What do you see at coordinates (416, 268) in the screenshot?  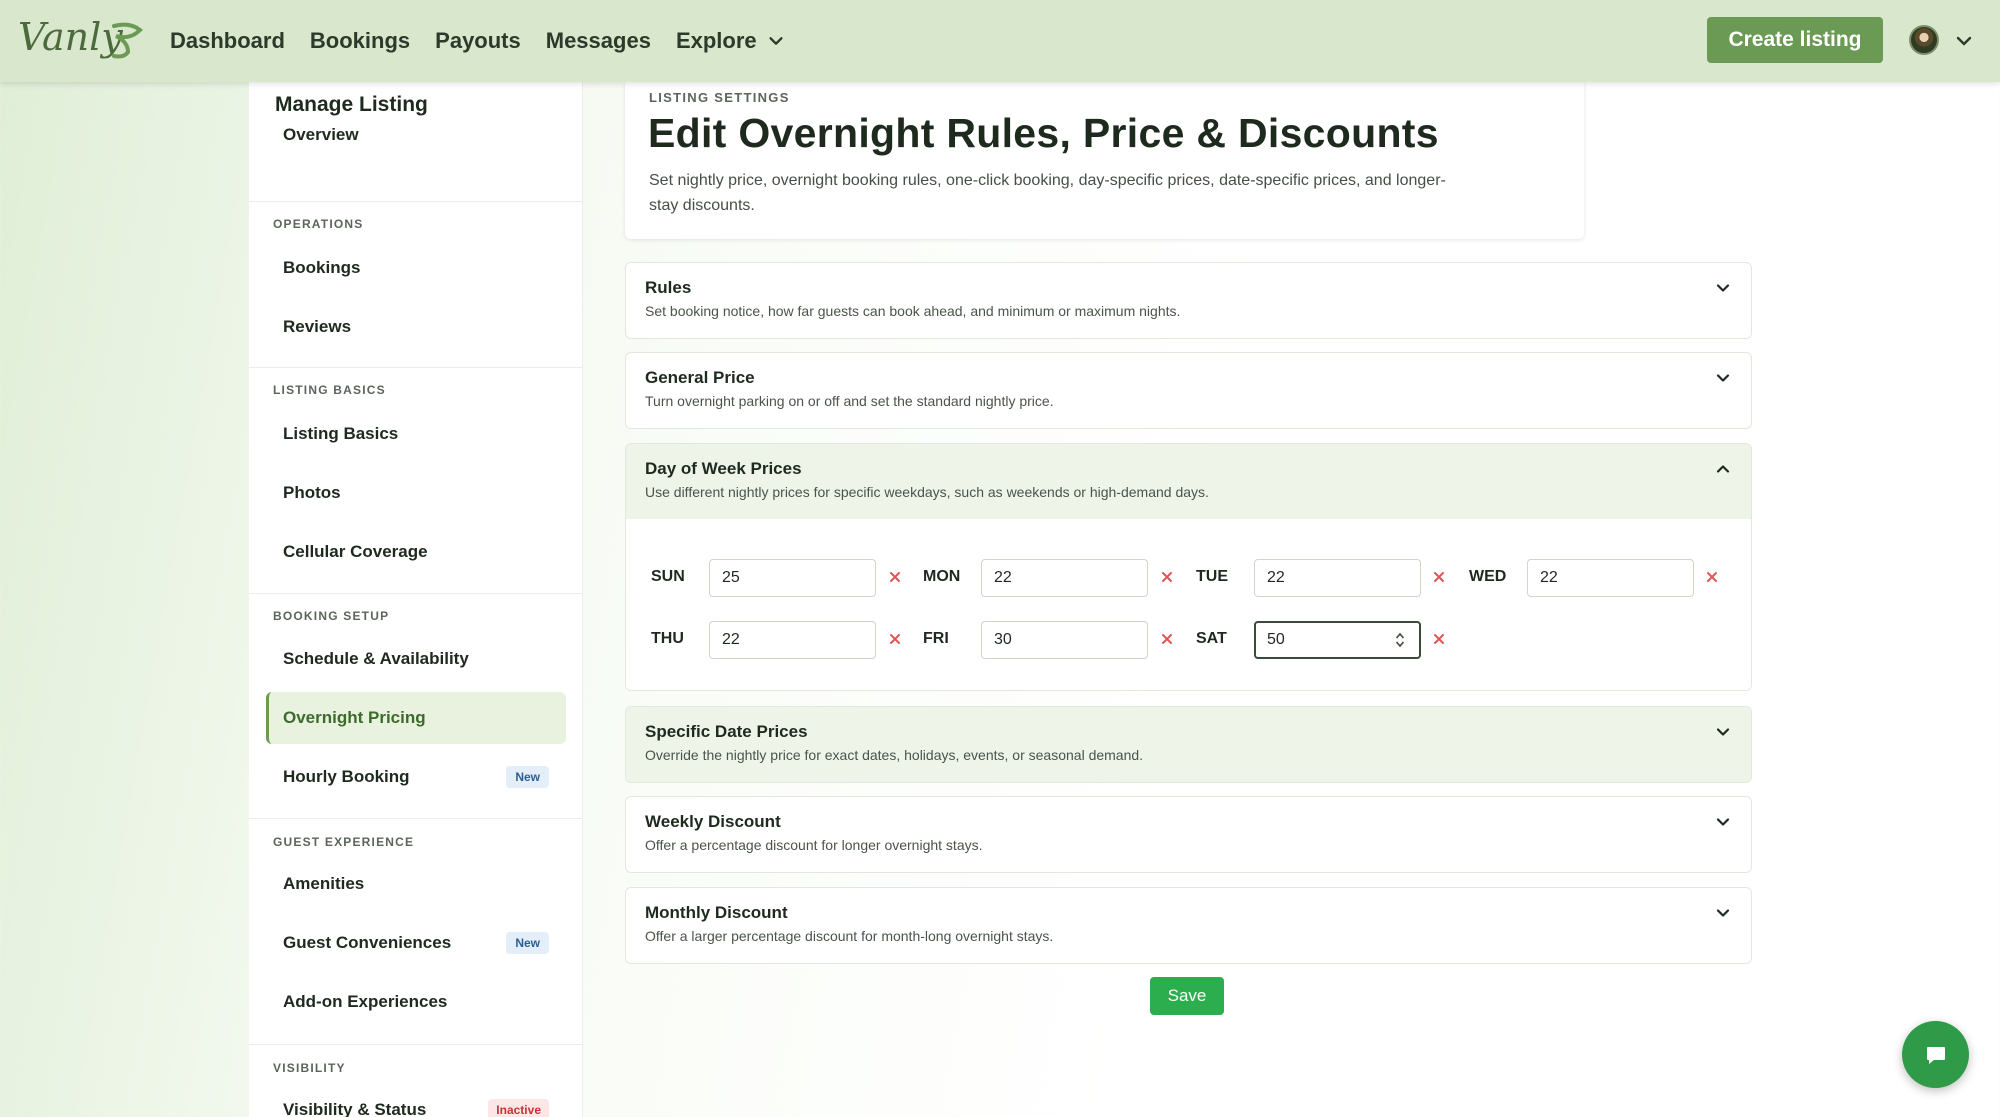 I see `sidebar-item-bookings: Bookings` at bounding box center [416, 268].